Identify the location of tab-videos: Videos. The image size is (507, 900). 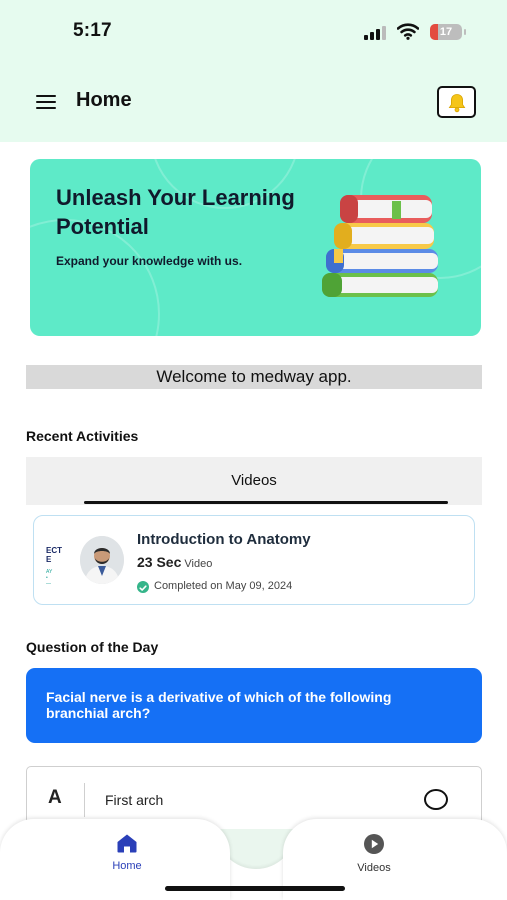
(254, 480).